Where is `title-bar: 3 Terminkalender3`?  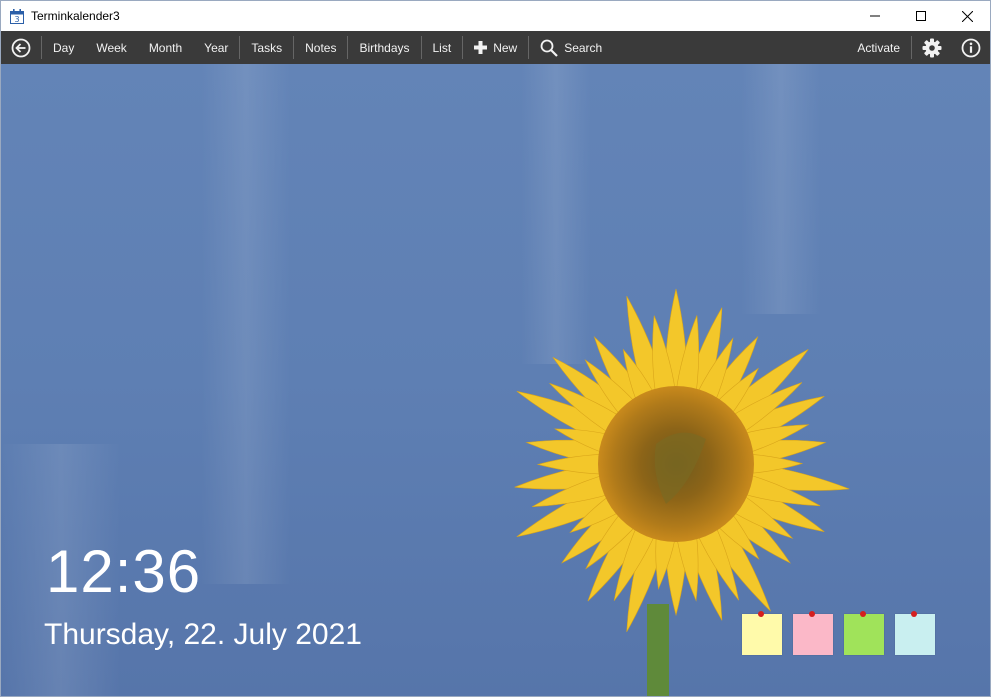
title-bar: 3 Terminkalender3 is located at coordinates (495, 16).